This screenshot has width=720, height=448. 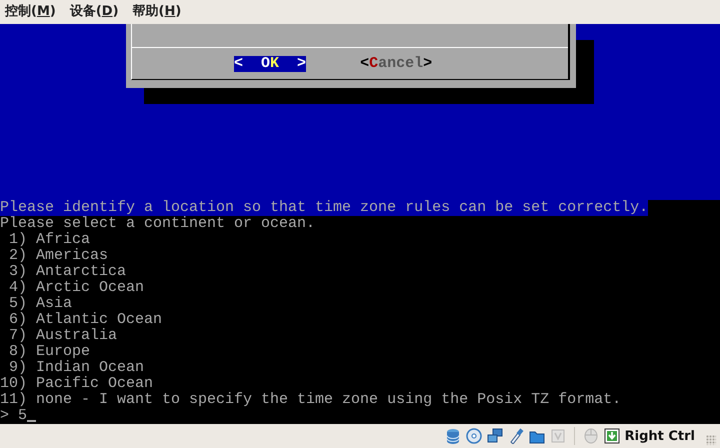 What do you see at coordinates (158, 224) in the screenshot?
I see `terminal-line: Please select a continent or ocean.` at bounding box center [158, 224].